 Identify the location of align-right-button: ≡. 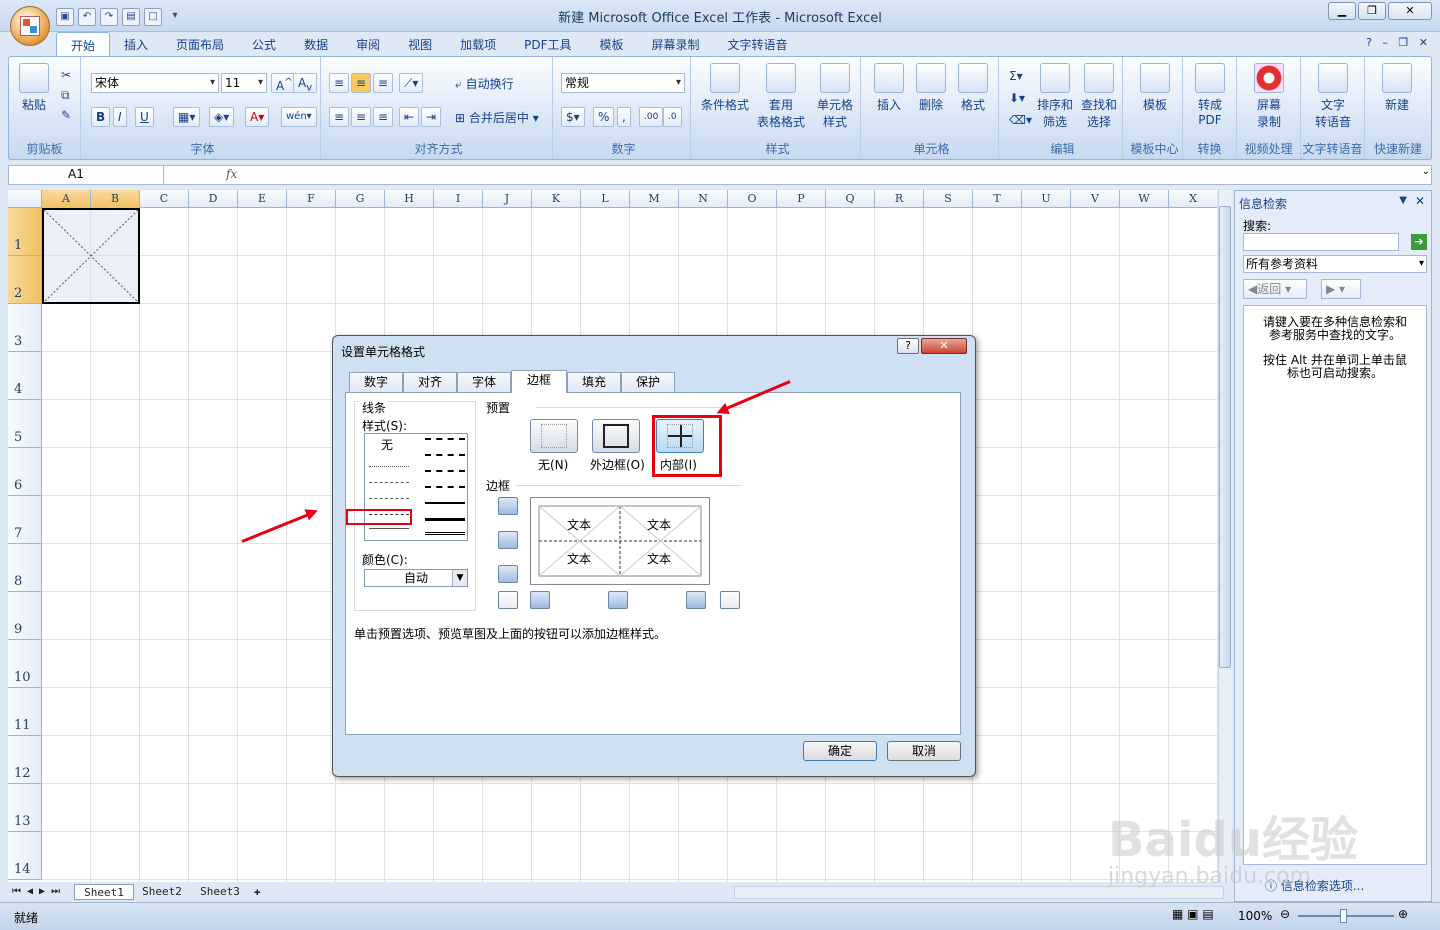
(383, 117).